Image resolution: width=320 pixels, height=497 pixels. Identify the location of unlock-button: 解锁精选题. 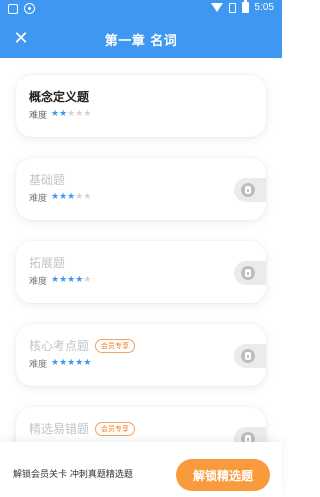
(223, 475).